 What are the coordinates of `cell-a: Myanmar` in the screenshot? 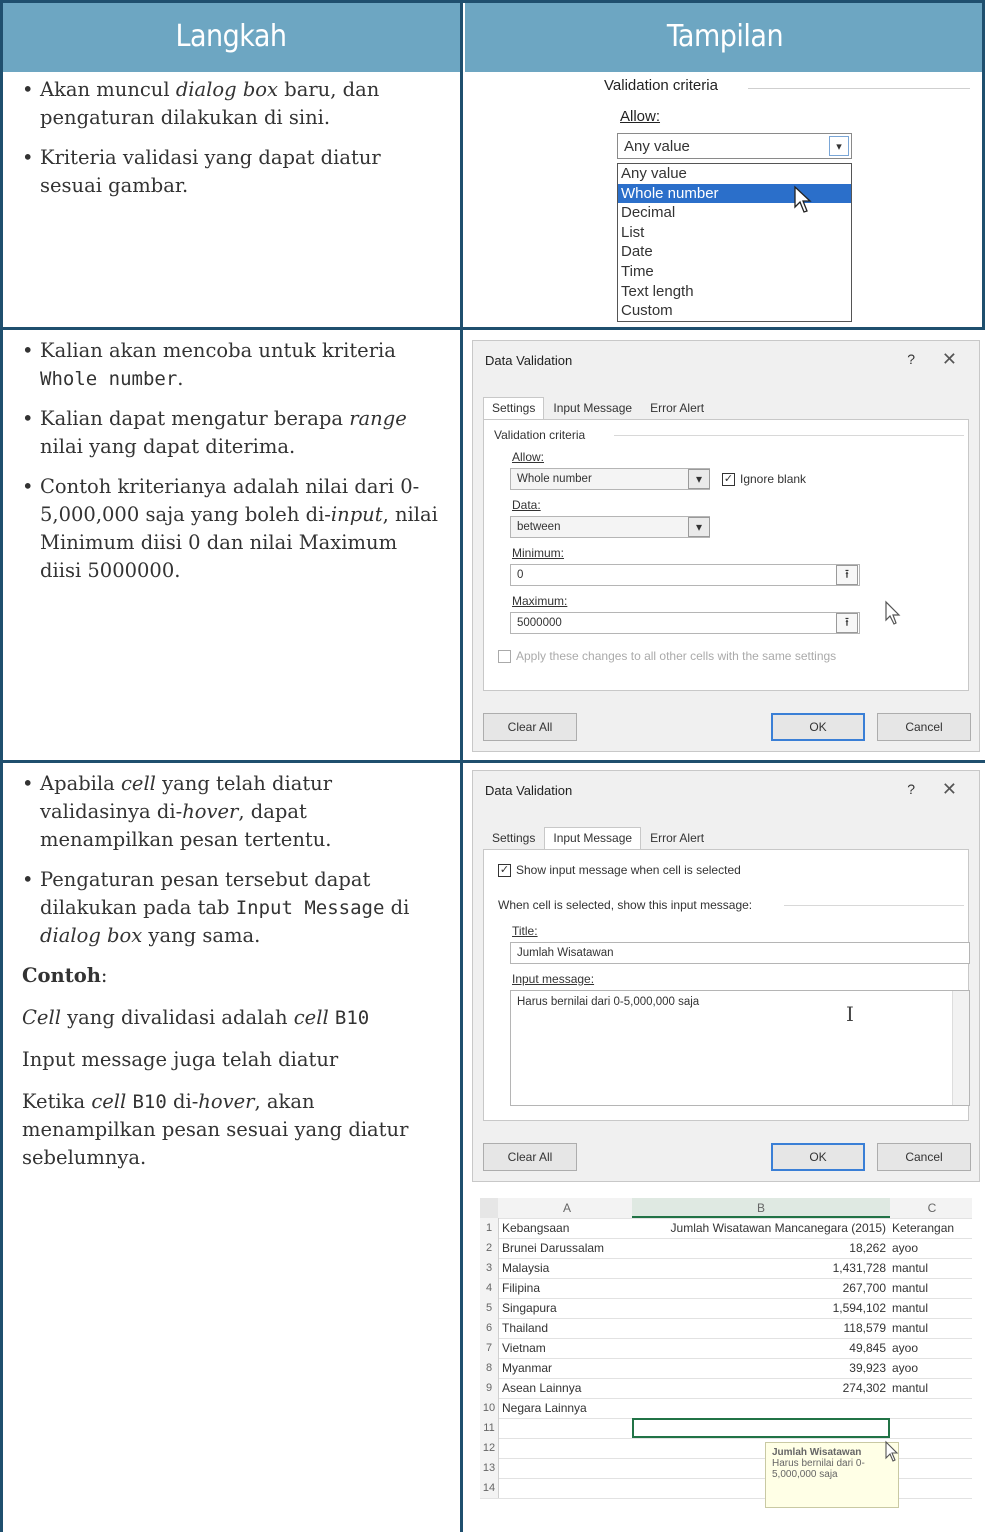 It's located at (567, 1368).